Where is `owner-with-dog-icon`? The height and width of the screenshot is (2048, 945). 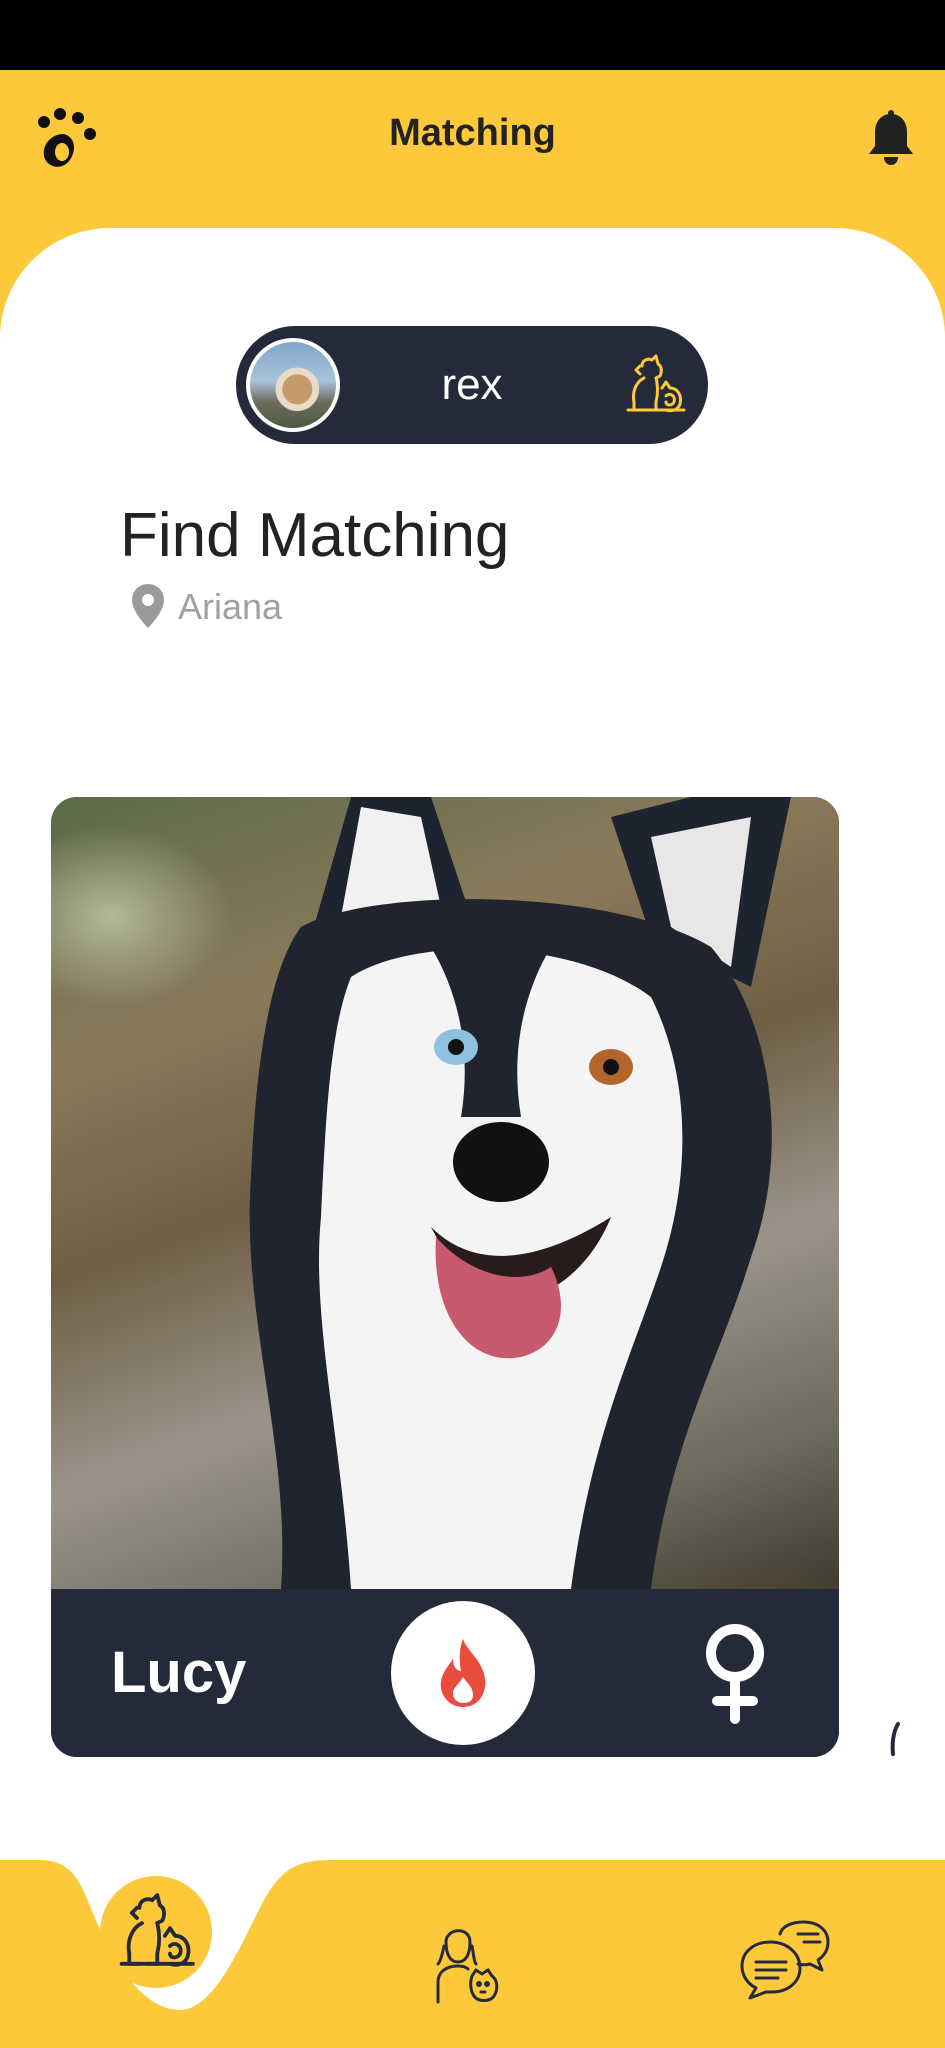 owner-with-dog-icon is located at coordinates (468, 1962).